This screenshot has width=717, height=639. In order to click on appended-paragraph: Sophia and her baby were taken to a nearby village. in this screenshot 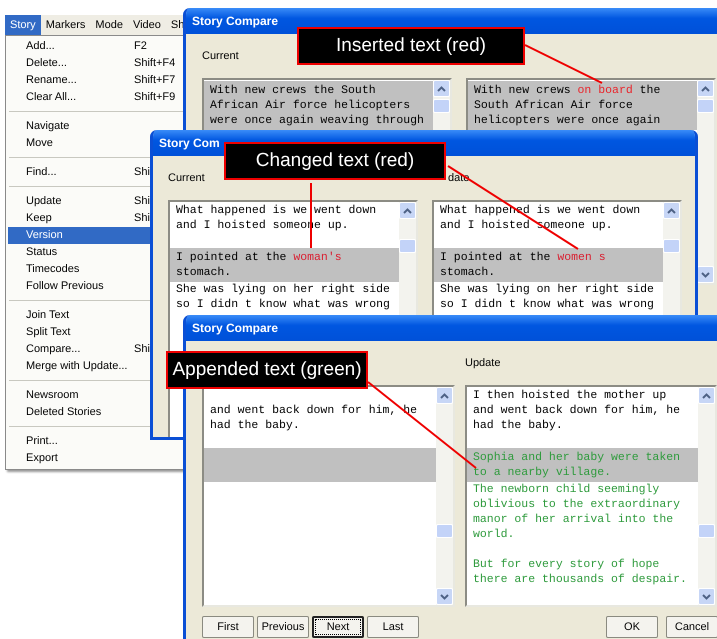, I will do `click(582, 465)`.